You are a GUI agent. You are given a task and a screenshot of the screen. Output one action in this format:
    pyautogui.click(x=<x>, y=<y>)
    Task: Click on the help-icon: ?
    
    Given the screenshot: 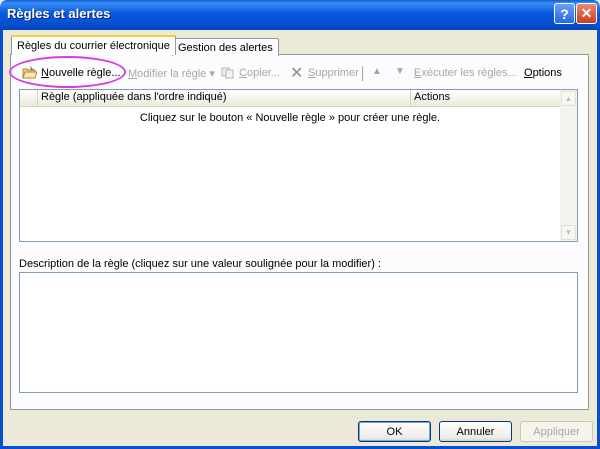 What is the action you would take?
    pyautogui.click(x=564, y=13)
    